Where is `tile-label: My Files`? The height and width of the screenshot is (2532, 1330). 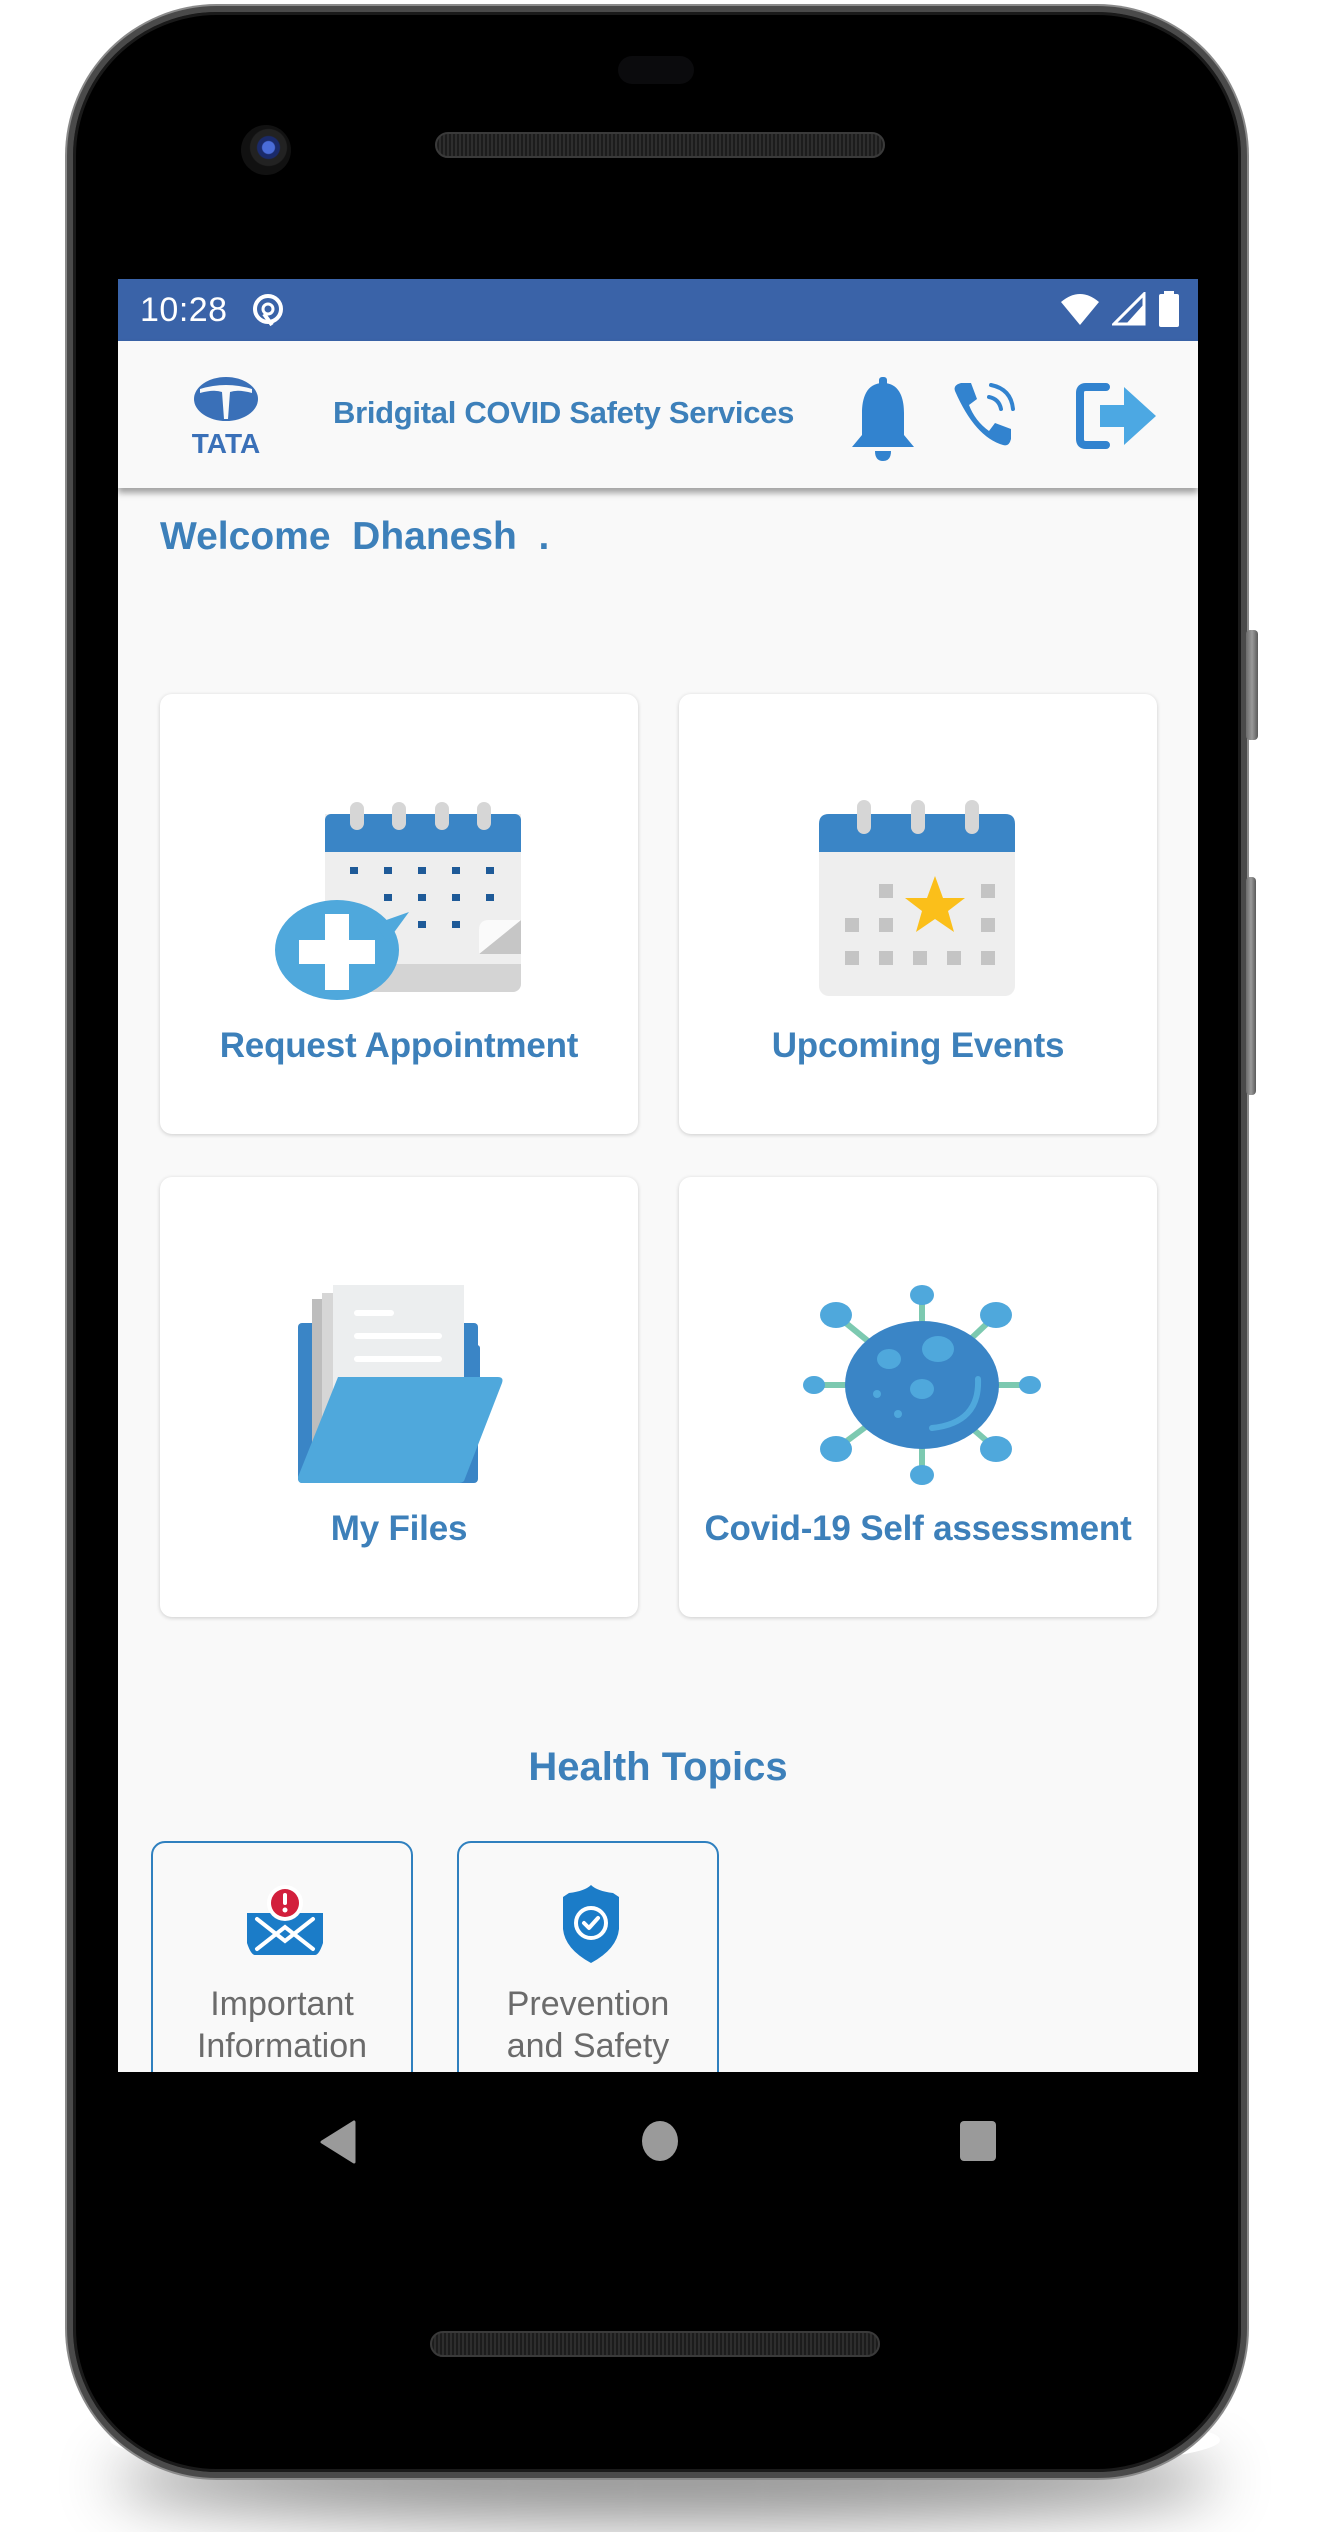 tile-label: My Files is located at coordinates (399, 1528).